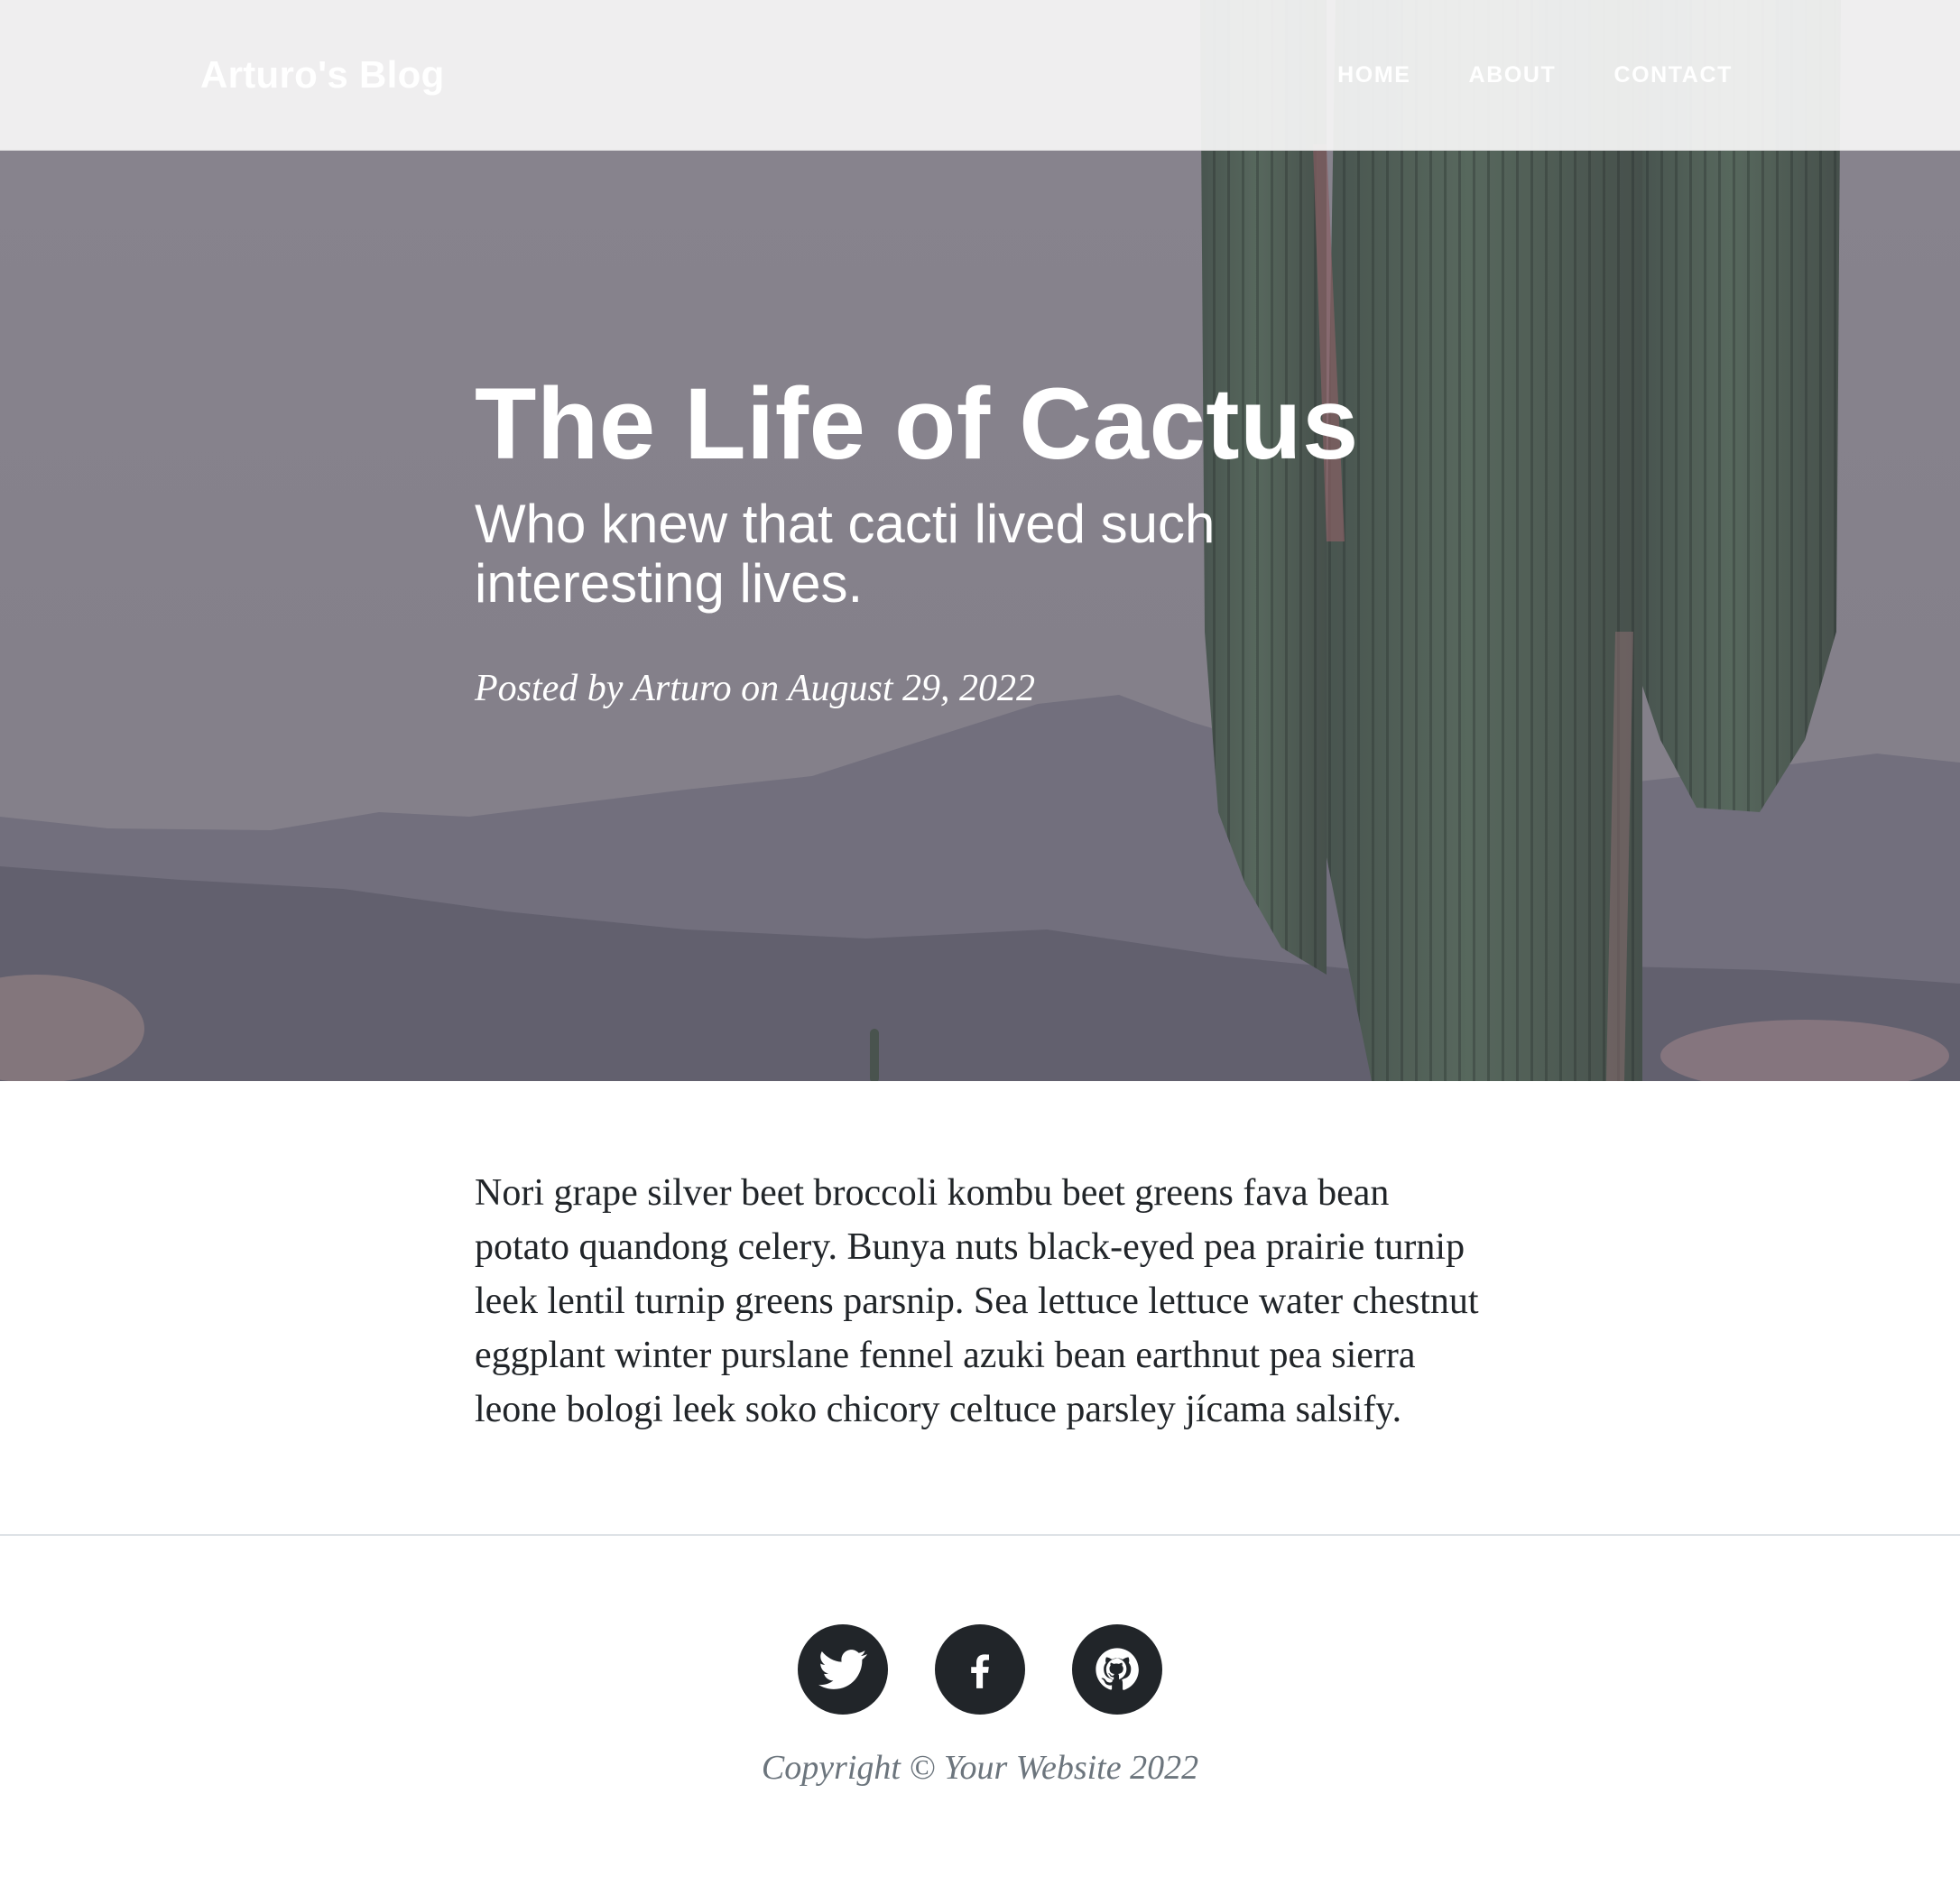  What do you see at coordinates (755, 689) in the screenshot?
I see `post-meta: Posted by Arturo on August 29, 2022` at bounding box center [755, 689].